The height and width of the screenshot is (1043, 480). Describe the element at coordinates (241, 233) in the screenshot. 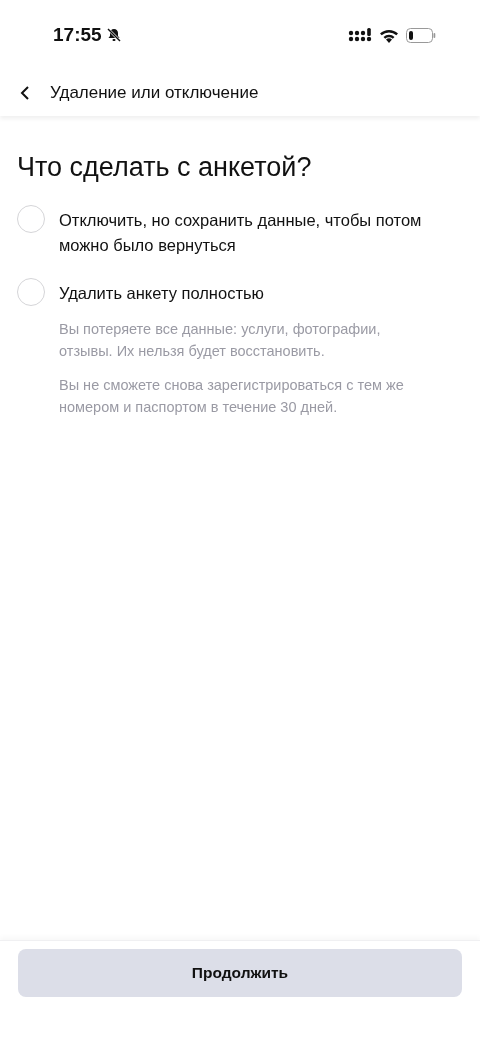

I see `option-label: Отключить, но сохранить данные, чтобы потом можно было вернуться` at that location.